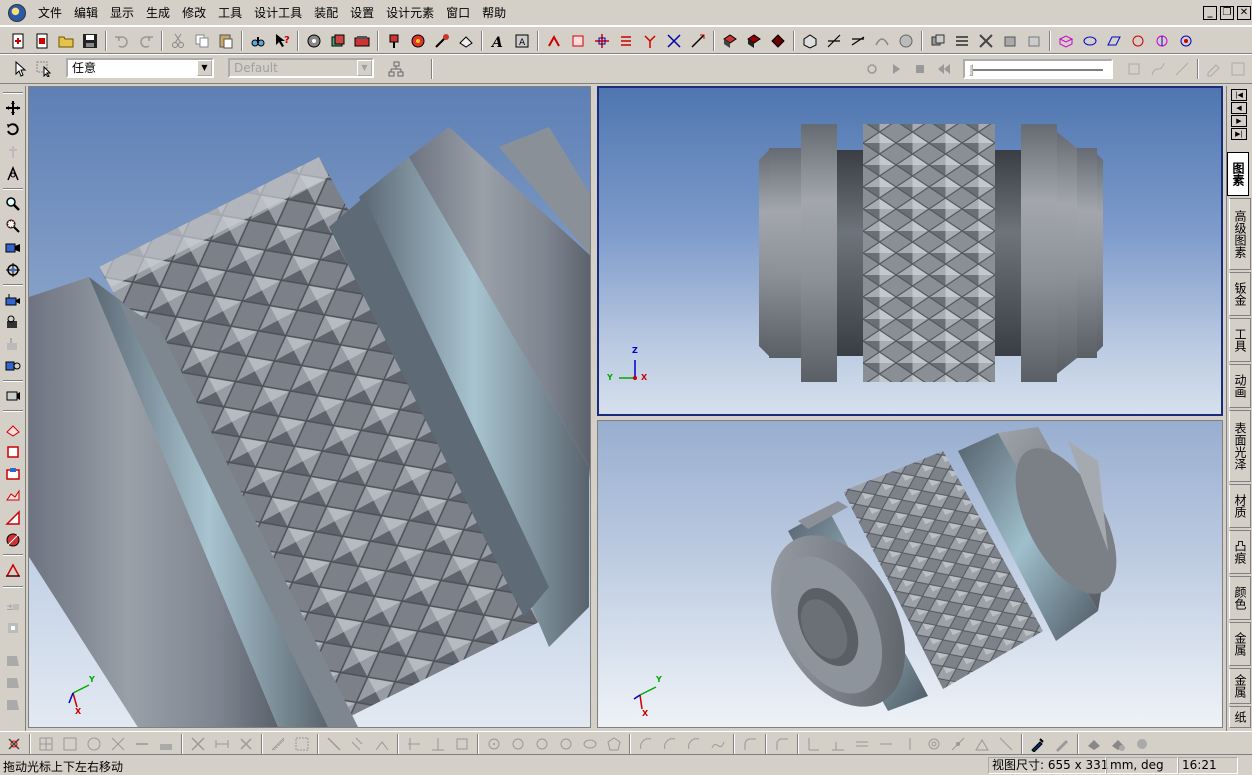 The image size is (1252, 775). Describe the element at coordinates (158, 13) in the screenshot. I see `menu-generate: 生成` at that location.